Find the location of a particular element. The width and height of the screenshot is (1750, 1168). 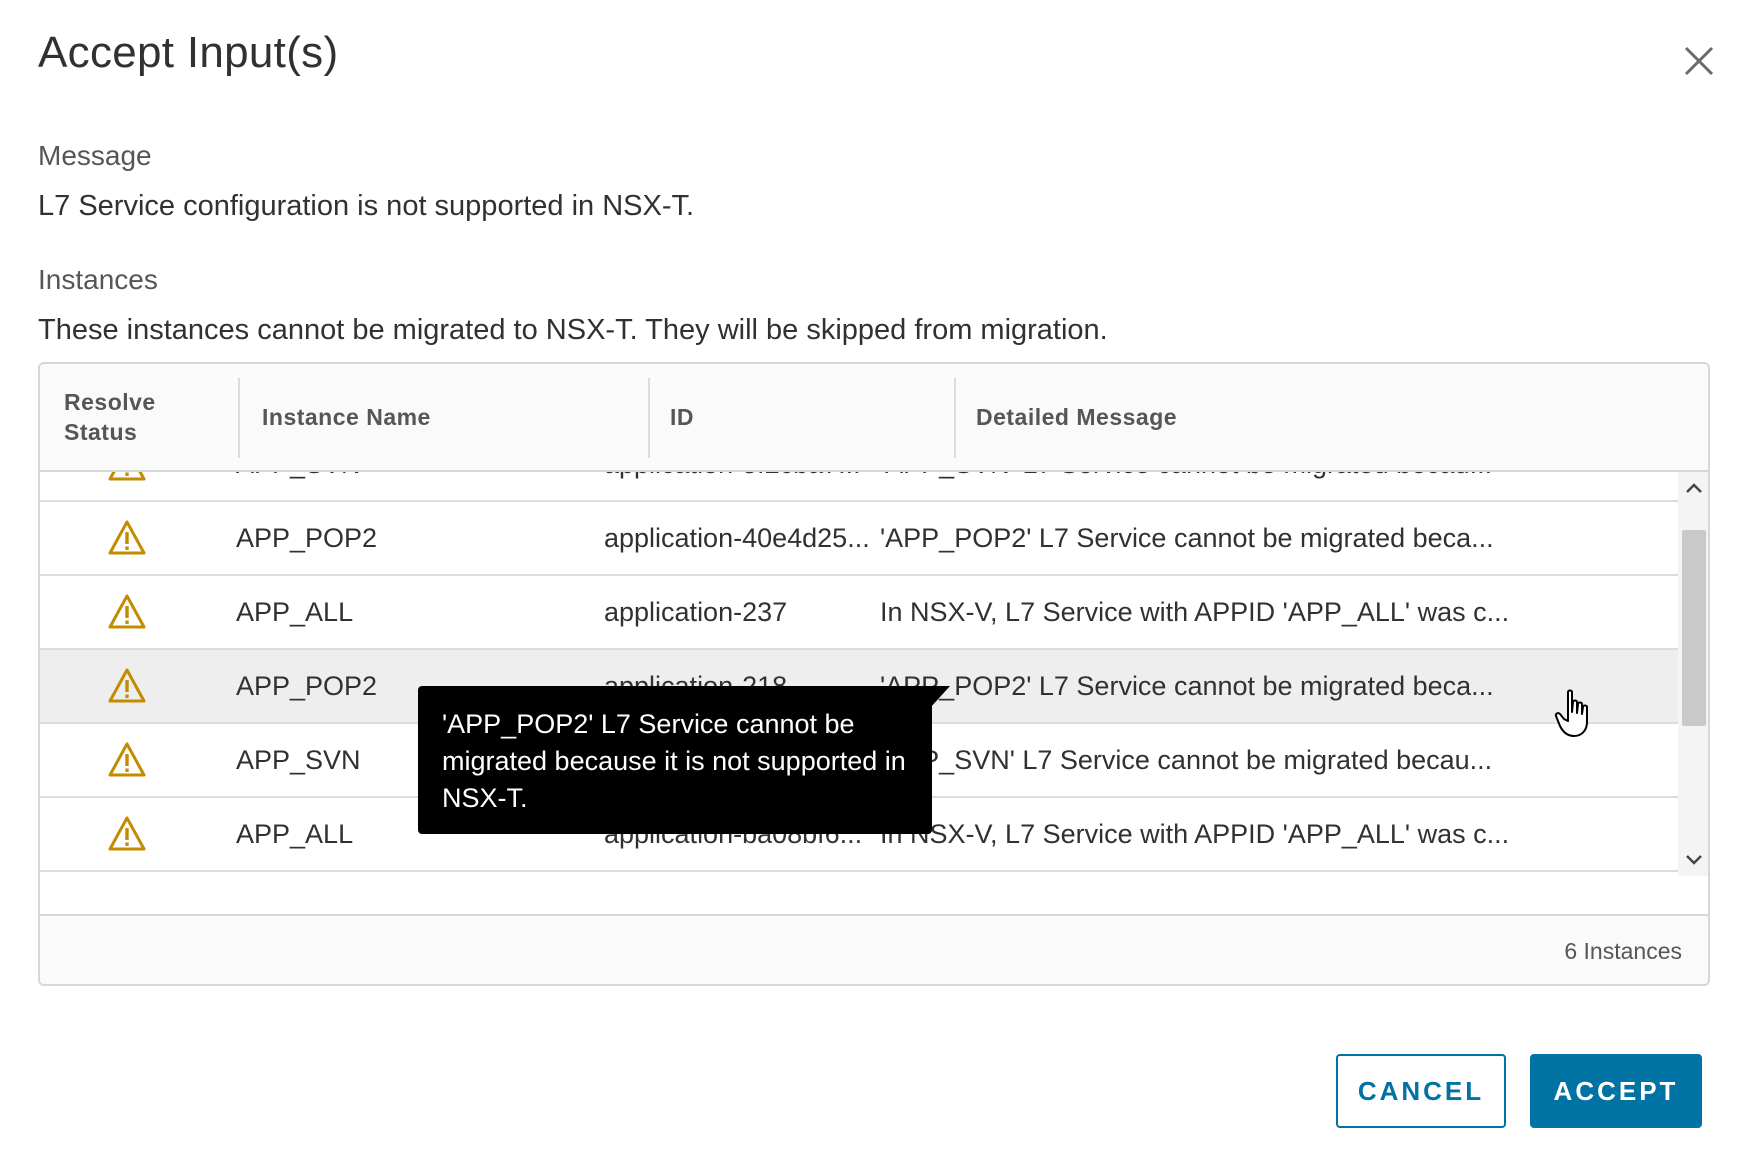

vertical-scrollbar is located at coordinates (1693, 674).